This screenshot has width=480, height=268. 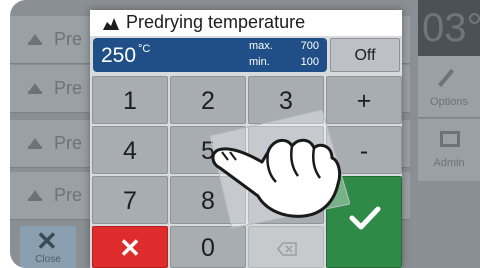 What do you see at coordinates (449, 163) in the screenshot?
I see `background-admin-label: Admin` at bounding box center [449, 163].